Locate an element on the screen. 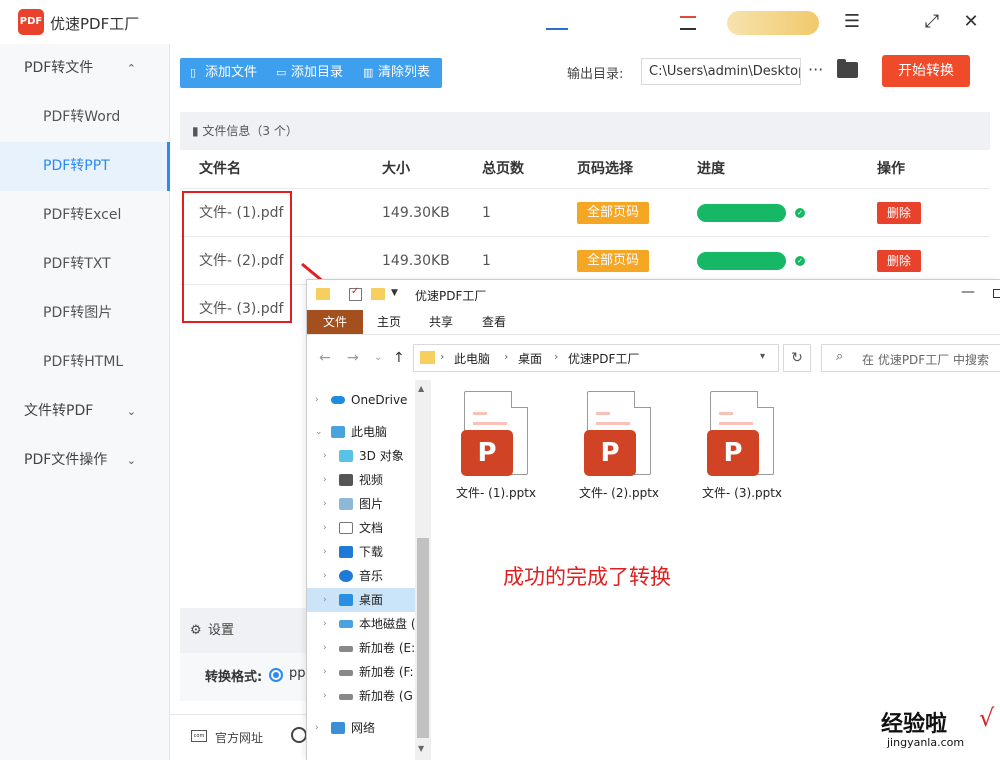 The width and height of the screenshot is (1000, 760). nav-item-network: › 网络 is located at coordinates (361, 728).